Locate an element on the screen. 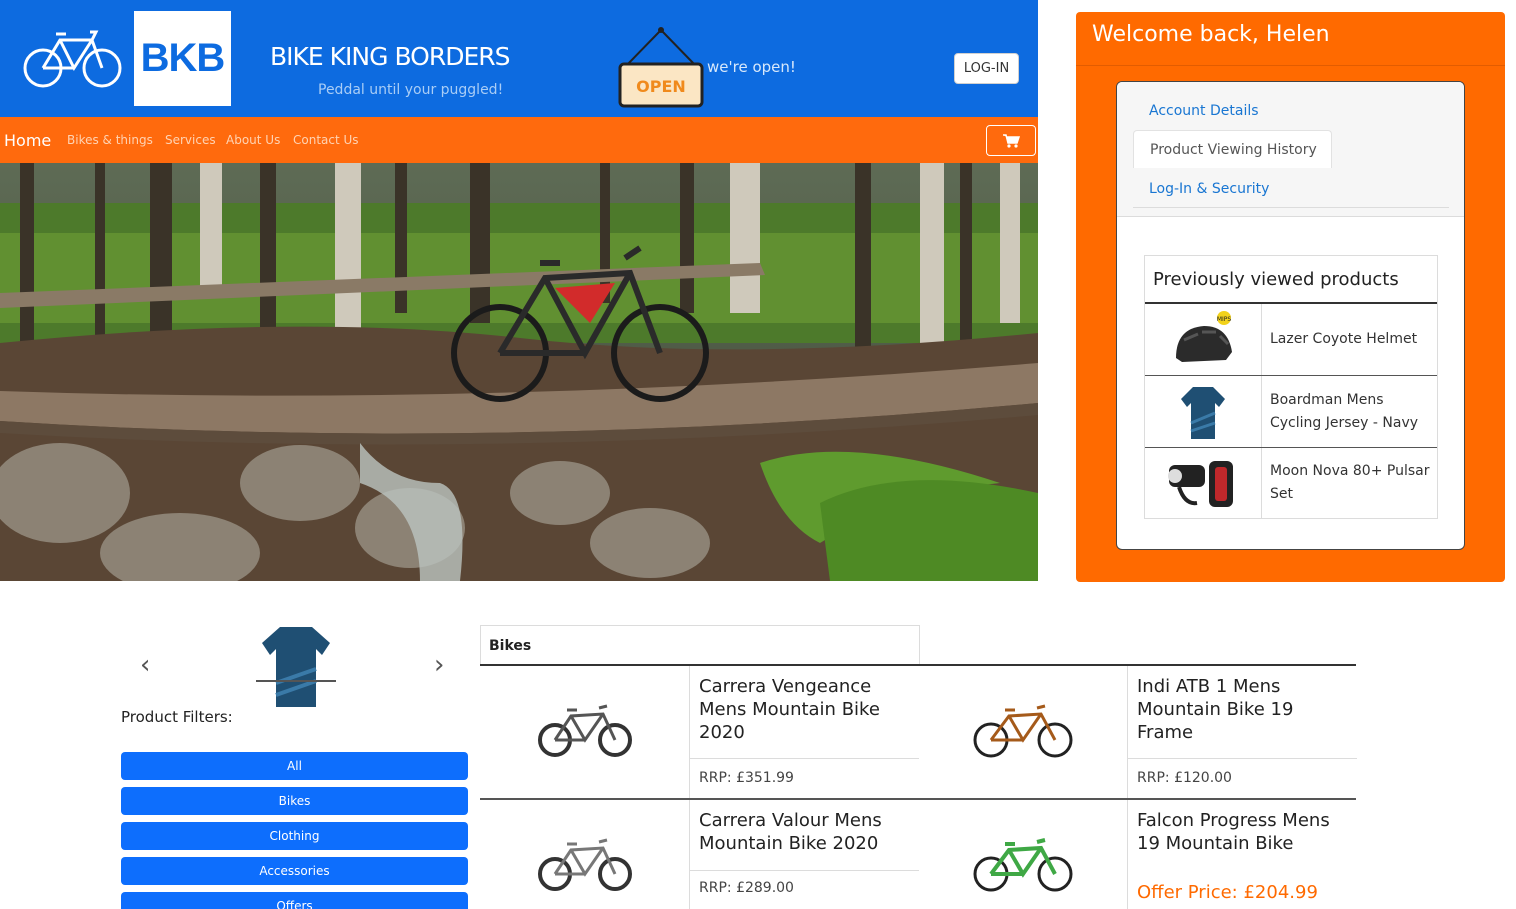  product-name: Boardman Mens Cycling Jersey - Navy is located at coordinates (1349, 411).